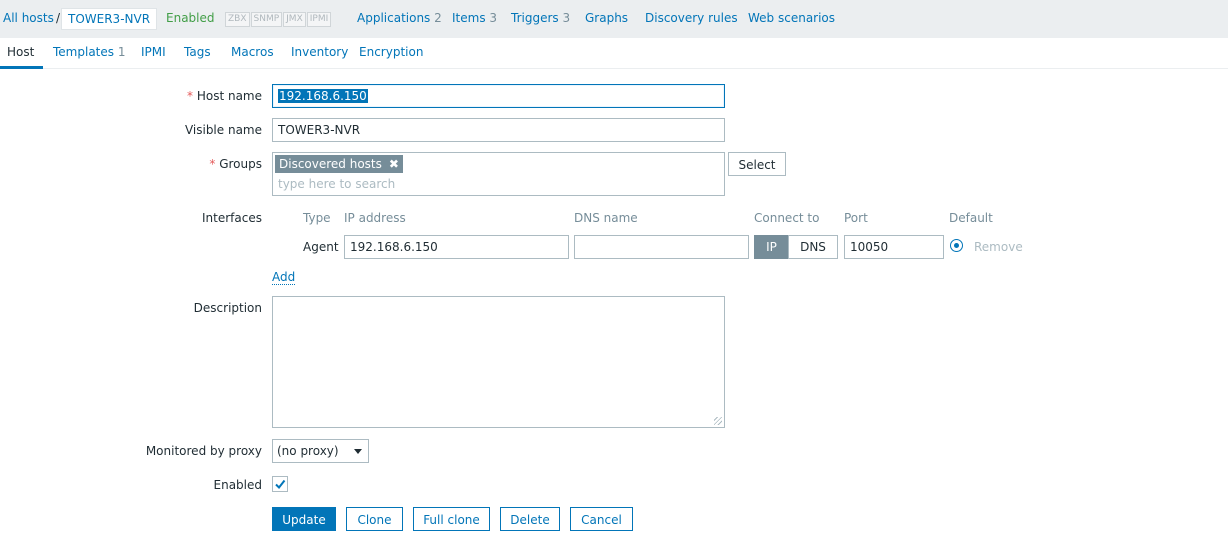 Image resolution: width=1228 pixels, height=537 pixels. What do you see at coordinates (190, 18) in the screenshot?
I see `host-status-enabled: Enabled` at bounding box center [190, 18].